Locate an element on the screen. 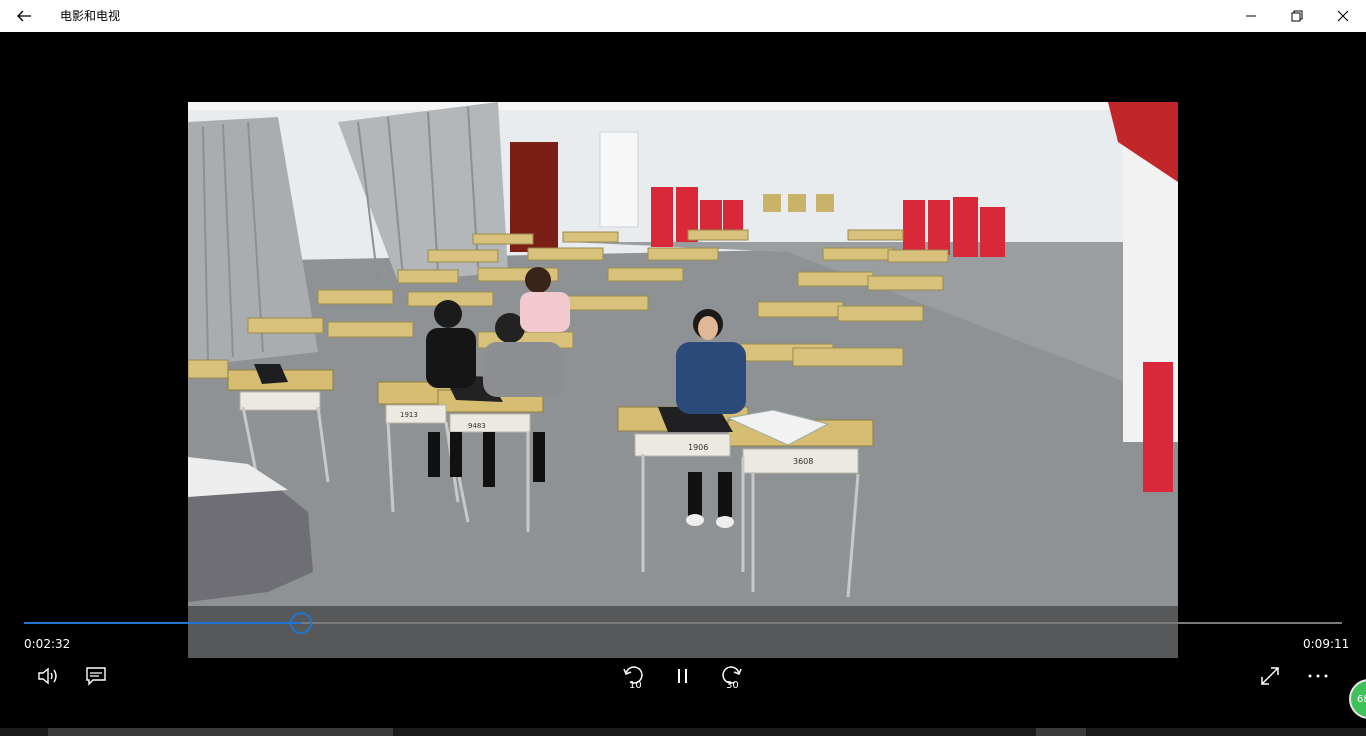 This screenshot has width=1366, height=736. close-icon is located at coordinates (1343, 16).